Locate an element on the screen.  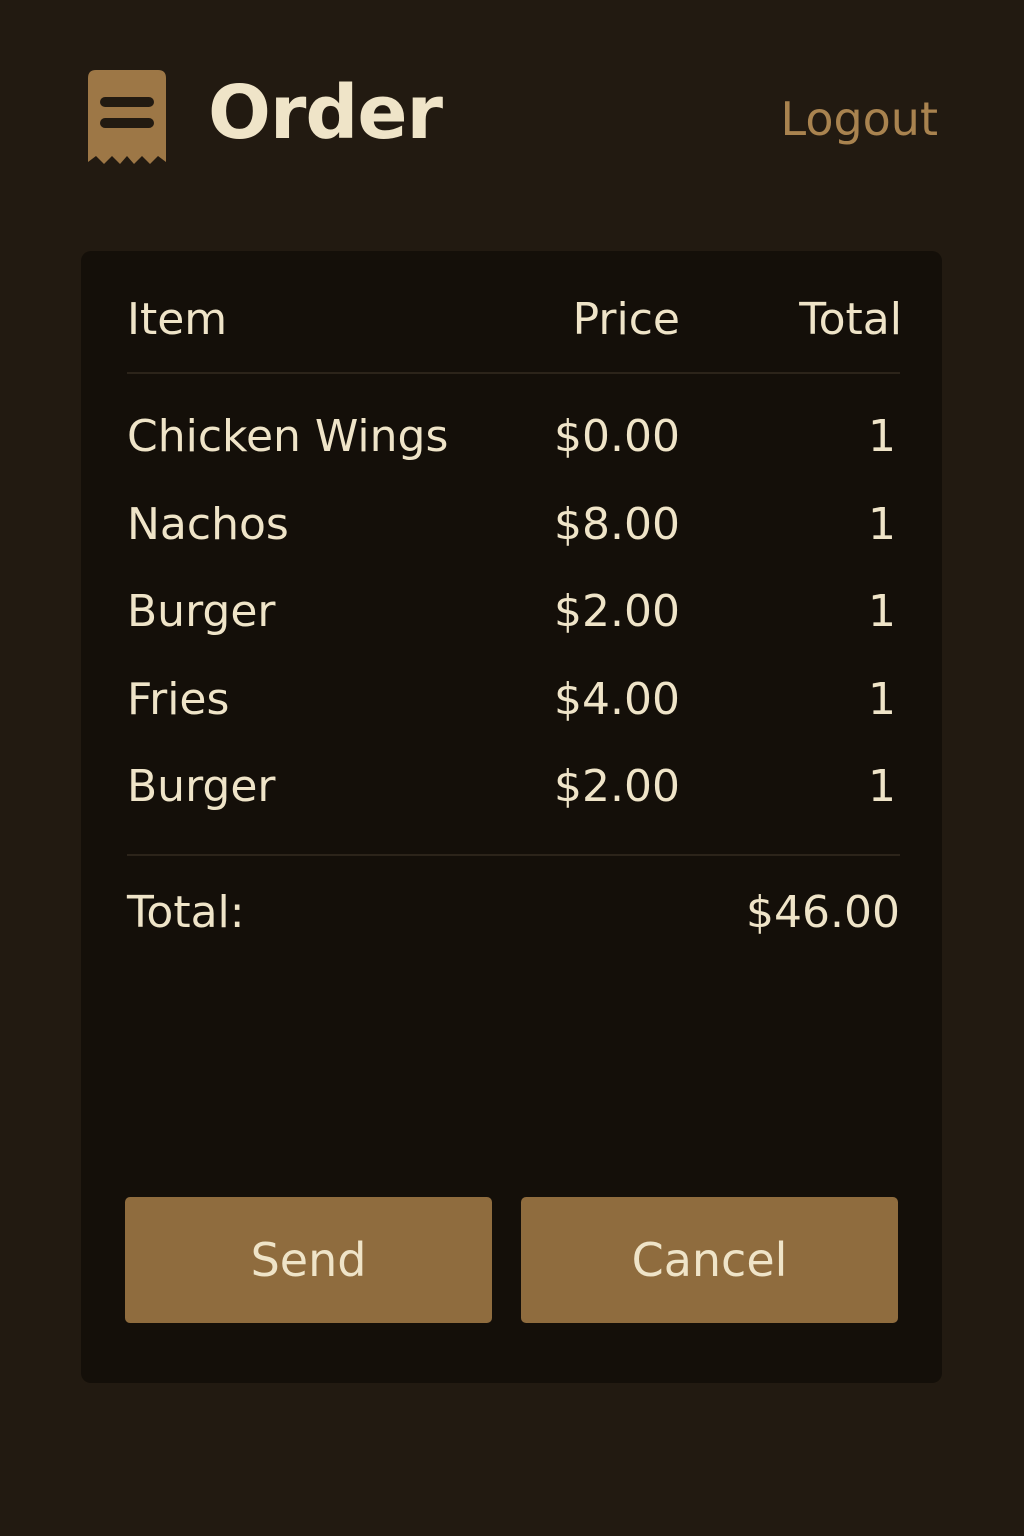
table-row: Fries $4.00 1 is located at coordinates (511, 718).